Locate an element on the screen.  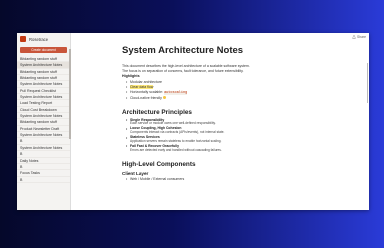
create-document-button: Create document is located at coordinates (43, 50).